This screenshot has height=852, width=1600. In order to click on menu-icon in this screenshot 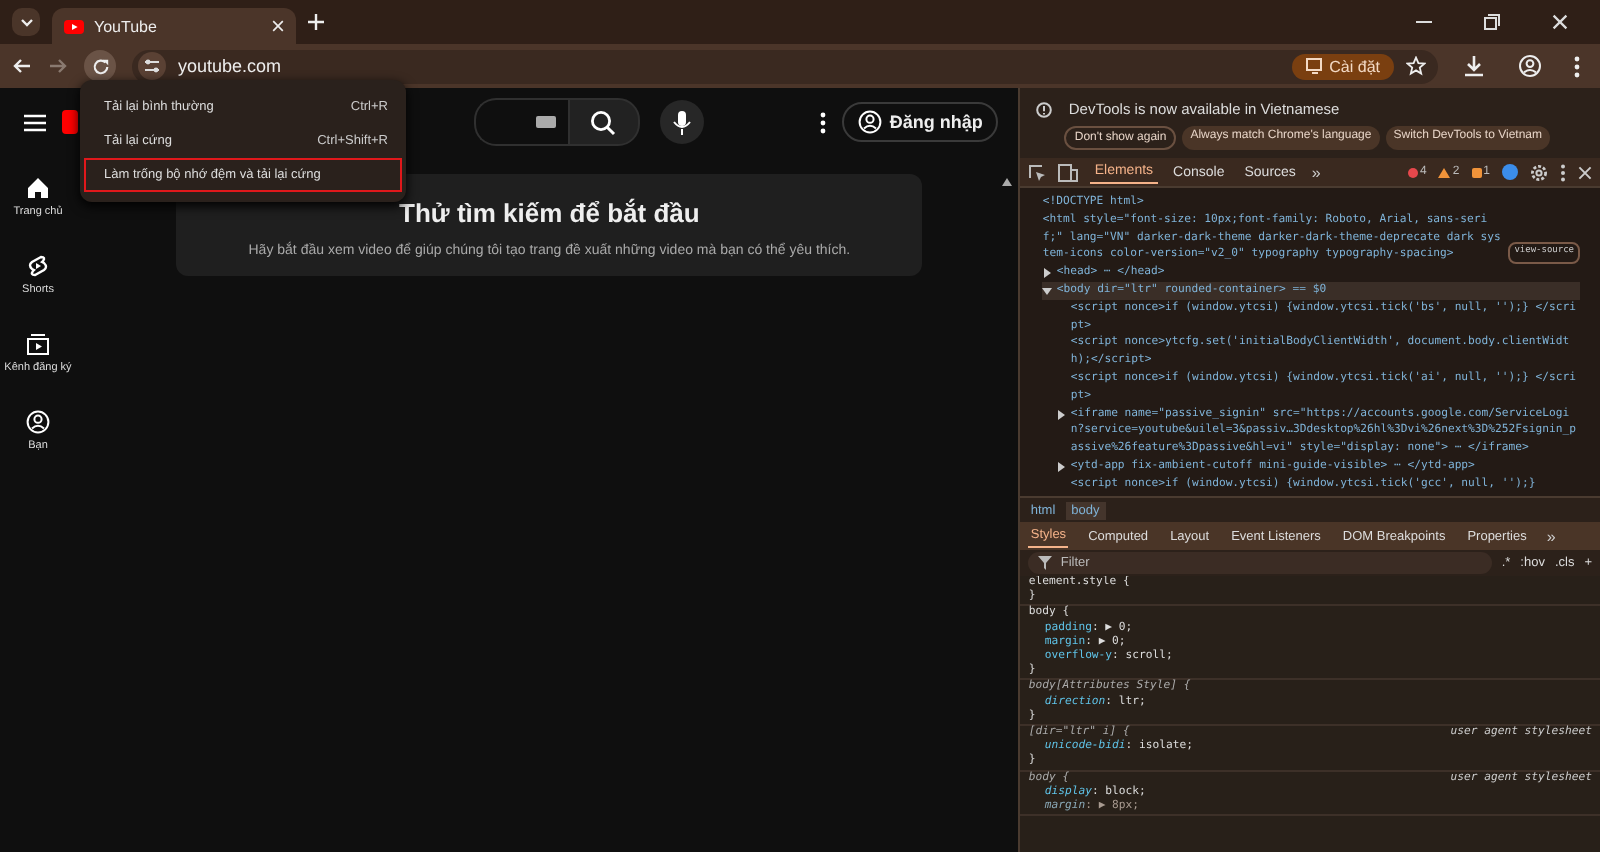, I will do `click(35, 122)`.